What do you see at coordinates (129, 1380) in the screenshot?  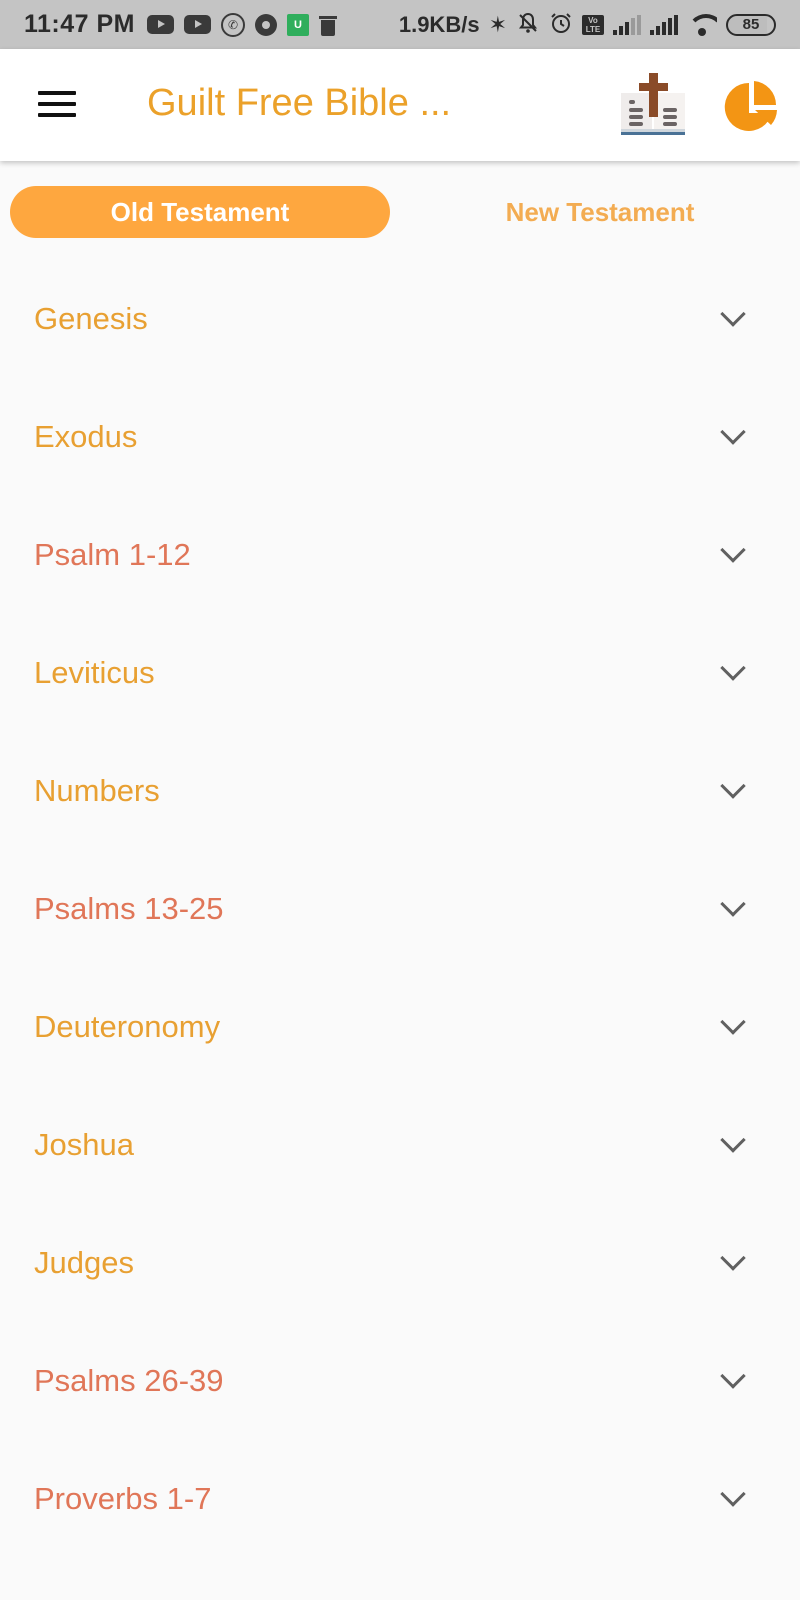 I see `book-name: Psalms 26-39` at bounding box center [129, 1380].